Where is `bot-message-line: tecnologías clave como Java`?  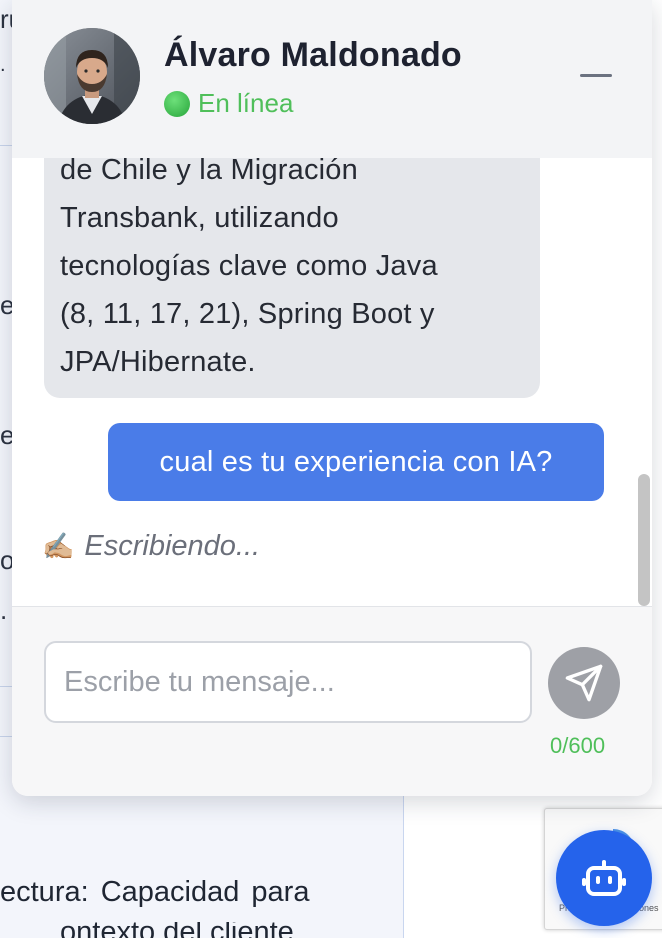
bot-message-line: tecnologías clave como Java is located at coordinates (249, 266).